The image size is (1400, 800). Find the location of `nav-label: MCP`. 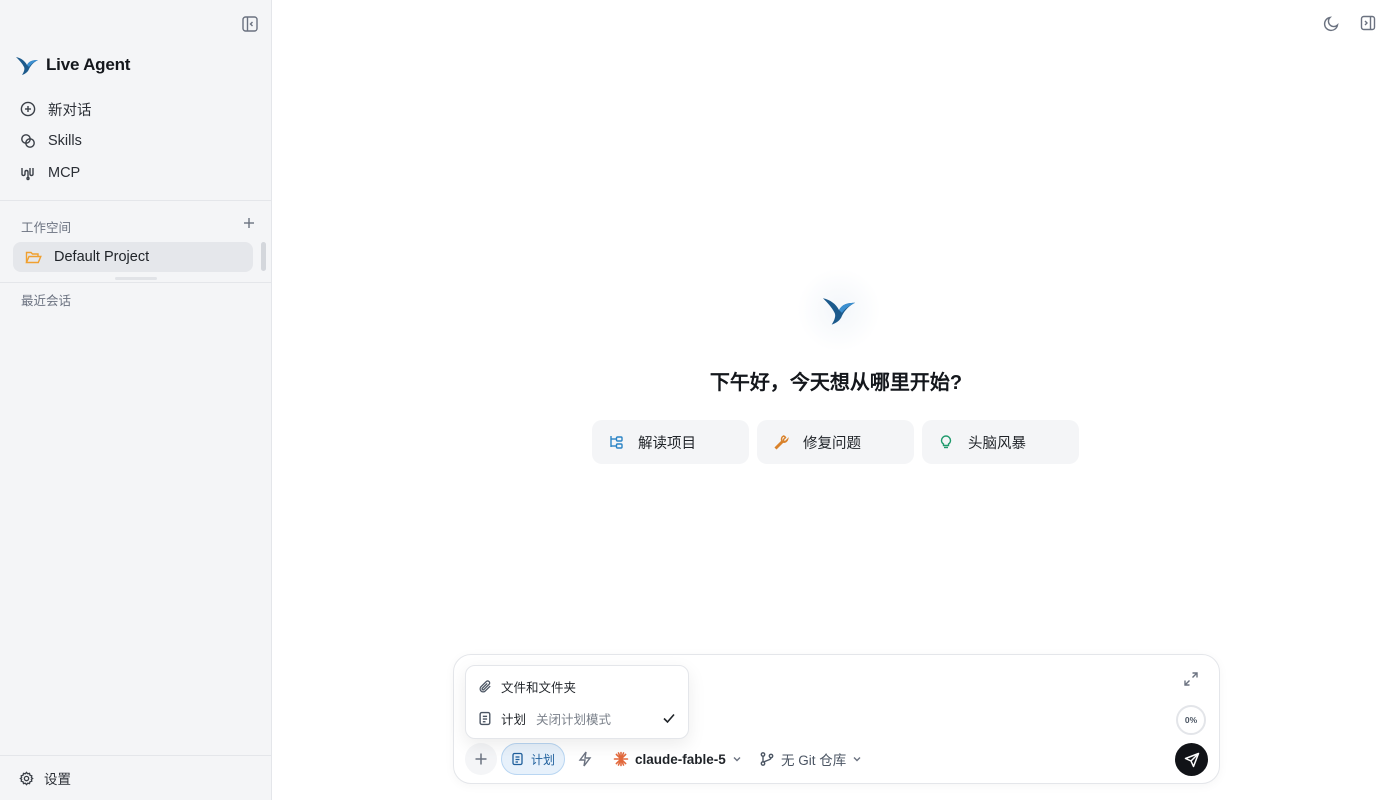

nav-label: MCP is located at coordinates (64, 173).